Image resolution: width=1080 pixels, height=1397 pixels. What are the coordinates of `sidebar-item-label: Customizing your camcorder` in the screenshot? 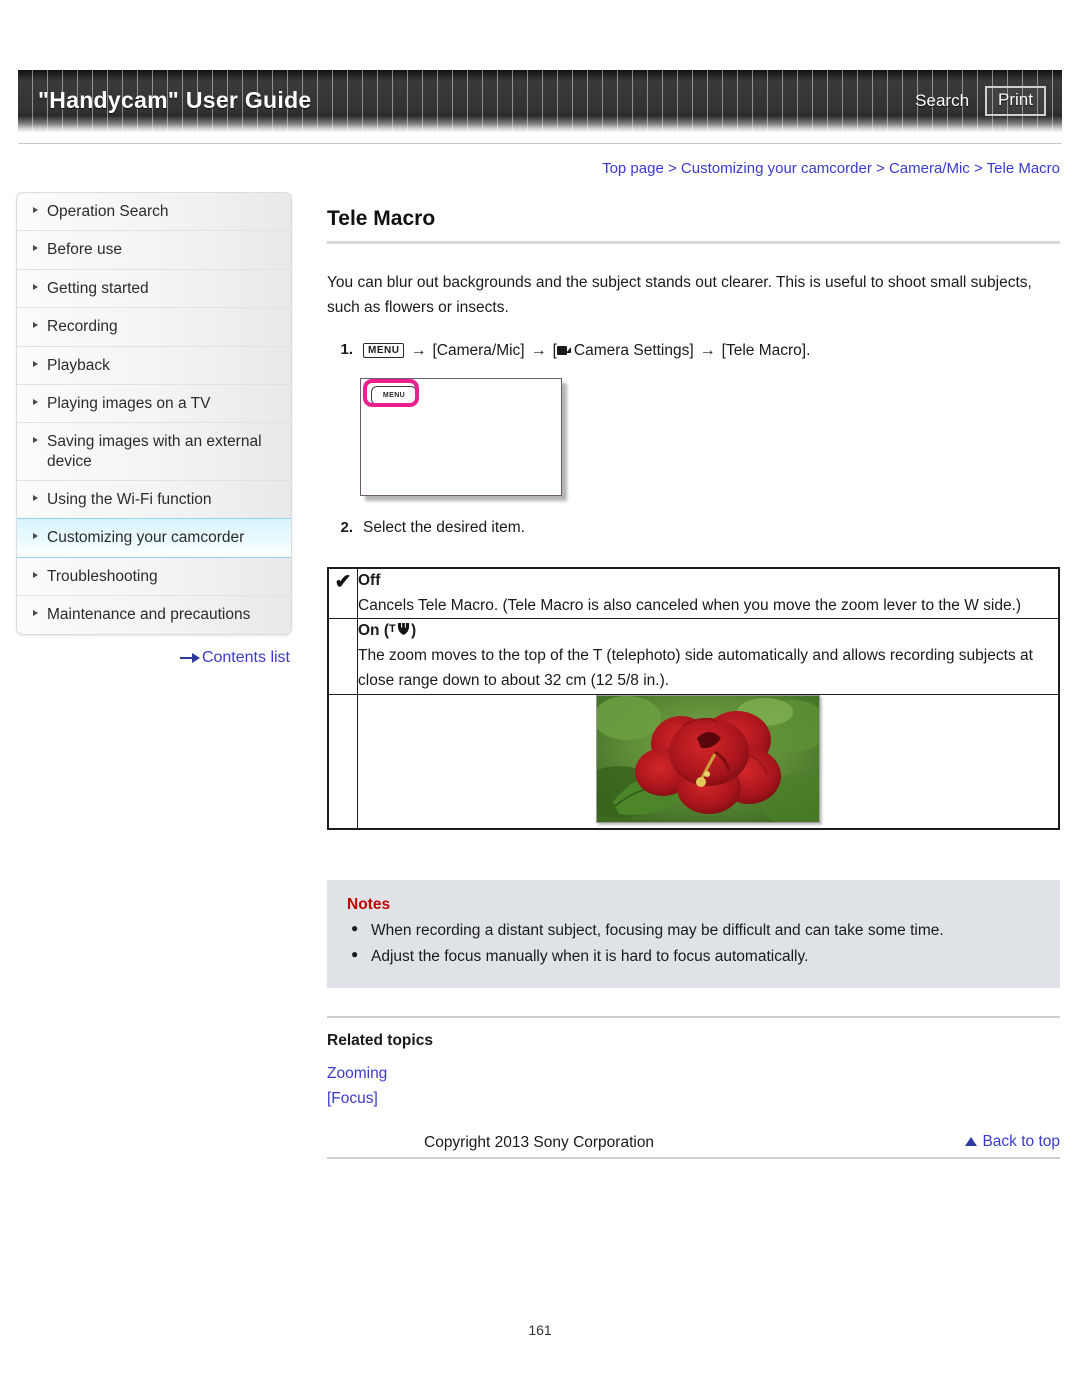 It's located at (146, 538).